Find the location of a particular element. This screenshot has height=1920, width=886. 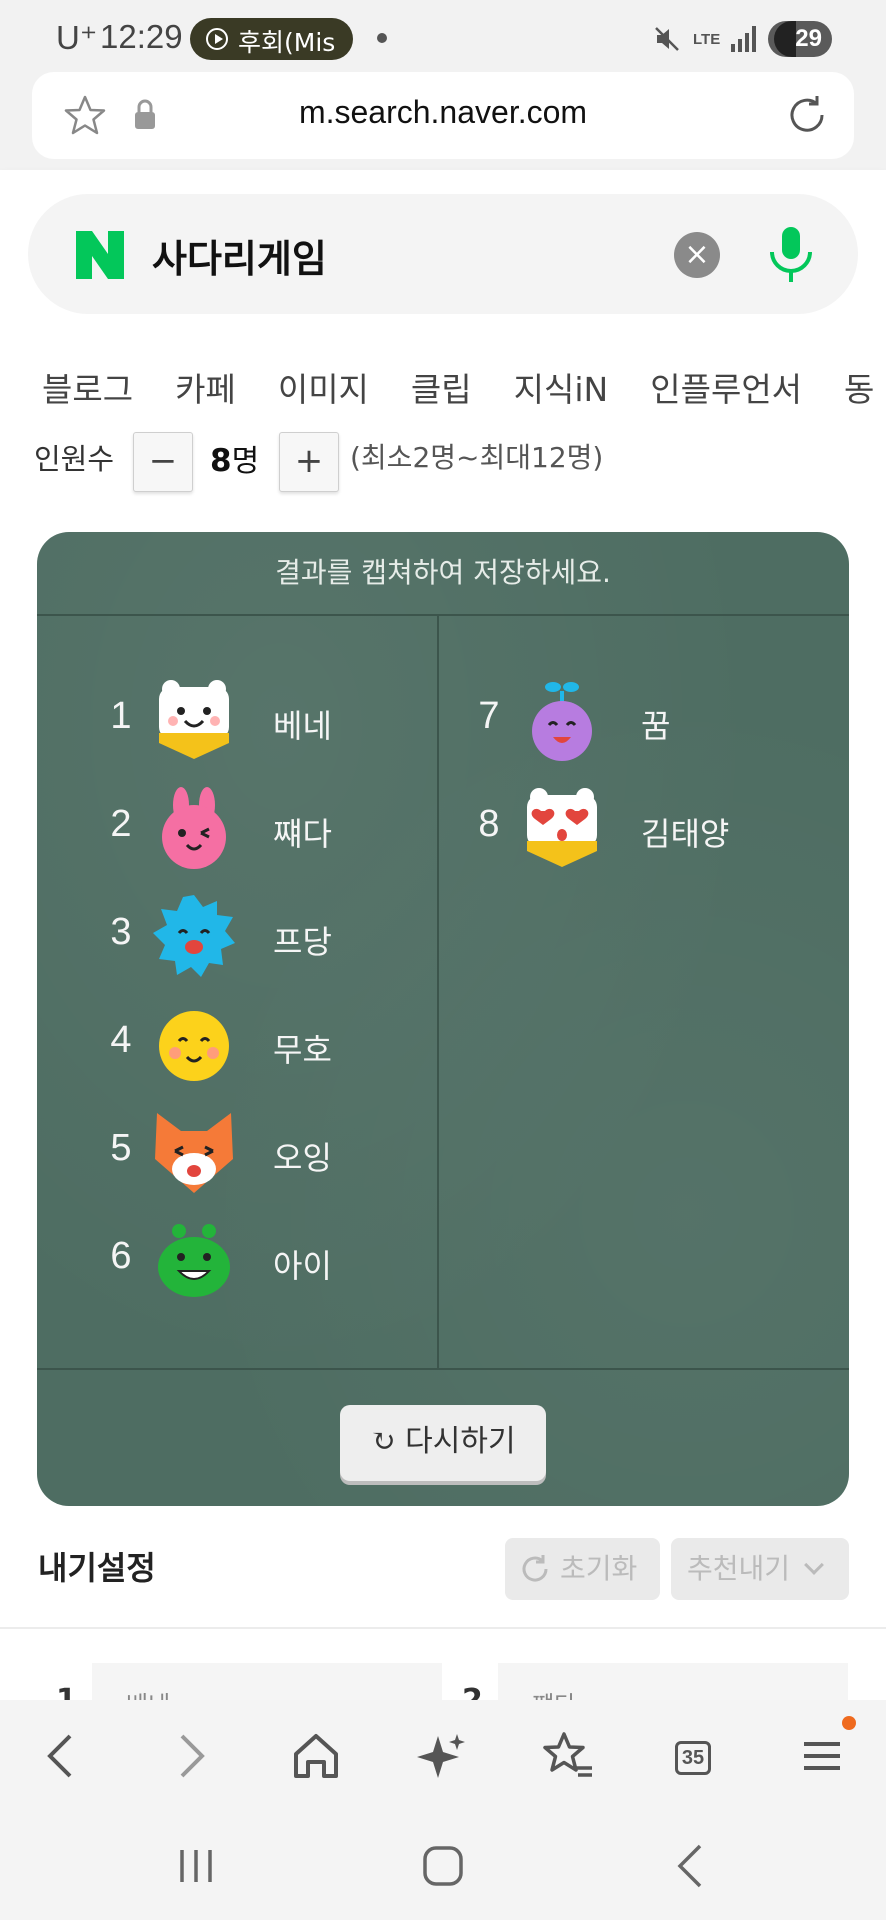

search-header: 사다리게임 × 블로그 카페 이미지 클립 지식iN 인플루언서 동 is located at coordinates (443, 301).